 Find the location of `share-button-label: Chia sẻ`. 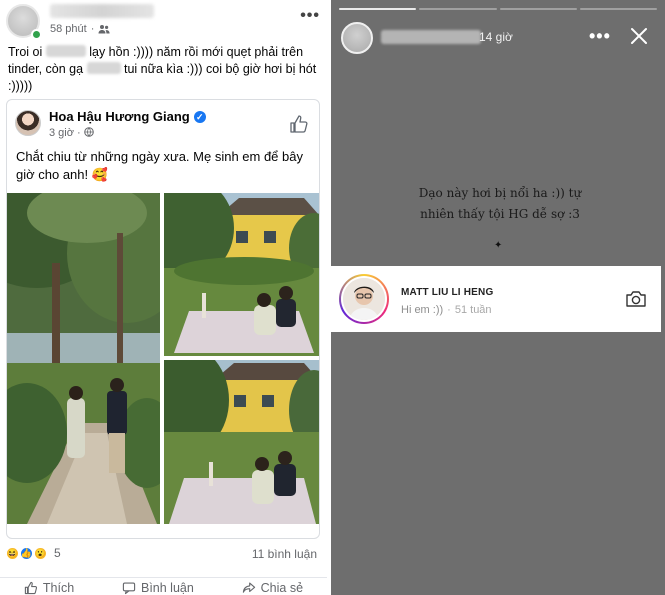

share-button-label: Chia sẻ is located at coordinates (282, 587).